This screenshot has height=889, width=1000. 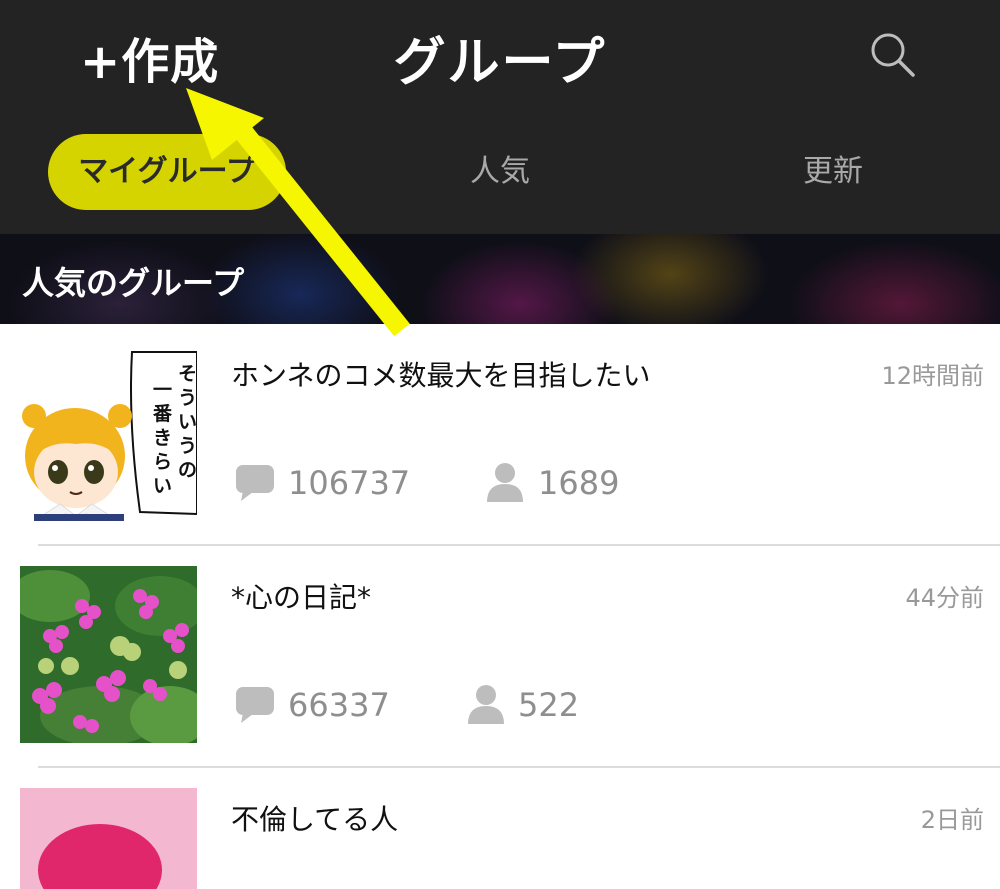 I want to click on group-updated-time: 12時間前, so click(x=932, y=376).